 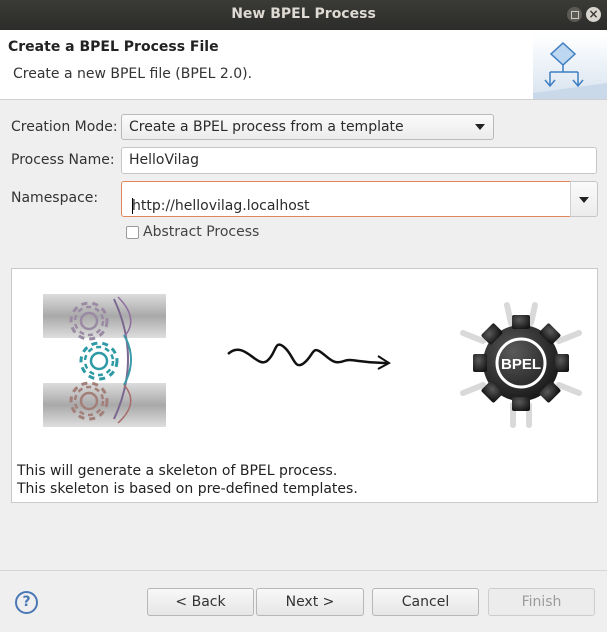 What do you see at coordinates (359, 160) in the screenshot?
I see `process-name-input: HelloVilag` at bounding box center [359, 160].